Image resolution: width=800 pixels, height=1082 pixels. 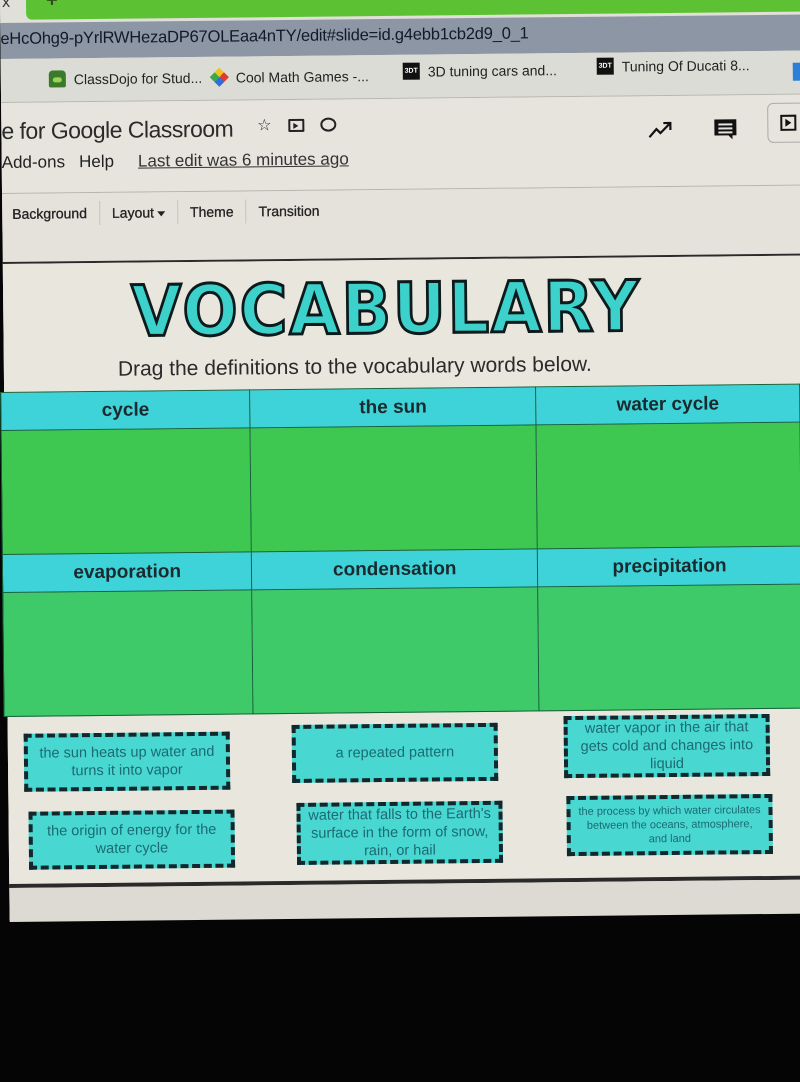 I want to click on header-actions, so click(x=723, y=126).